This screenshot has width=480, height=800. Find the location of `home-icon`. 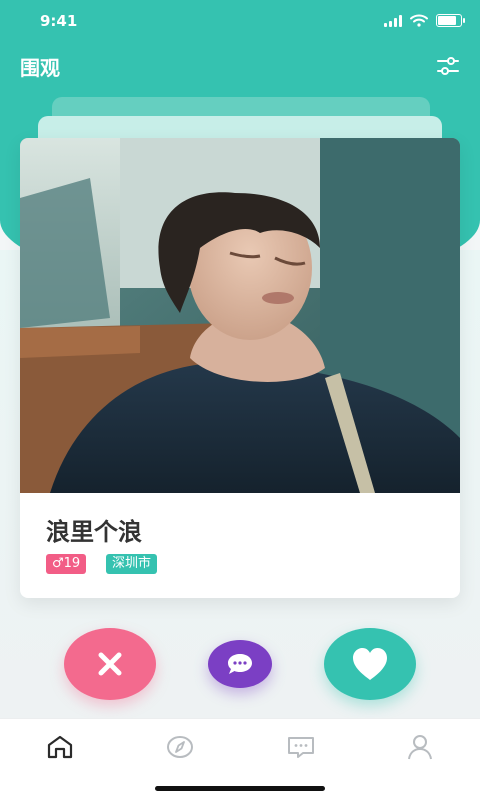

home-icon is located at coordinates (60, 747).